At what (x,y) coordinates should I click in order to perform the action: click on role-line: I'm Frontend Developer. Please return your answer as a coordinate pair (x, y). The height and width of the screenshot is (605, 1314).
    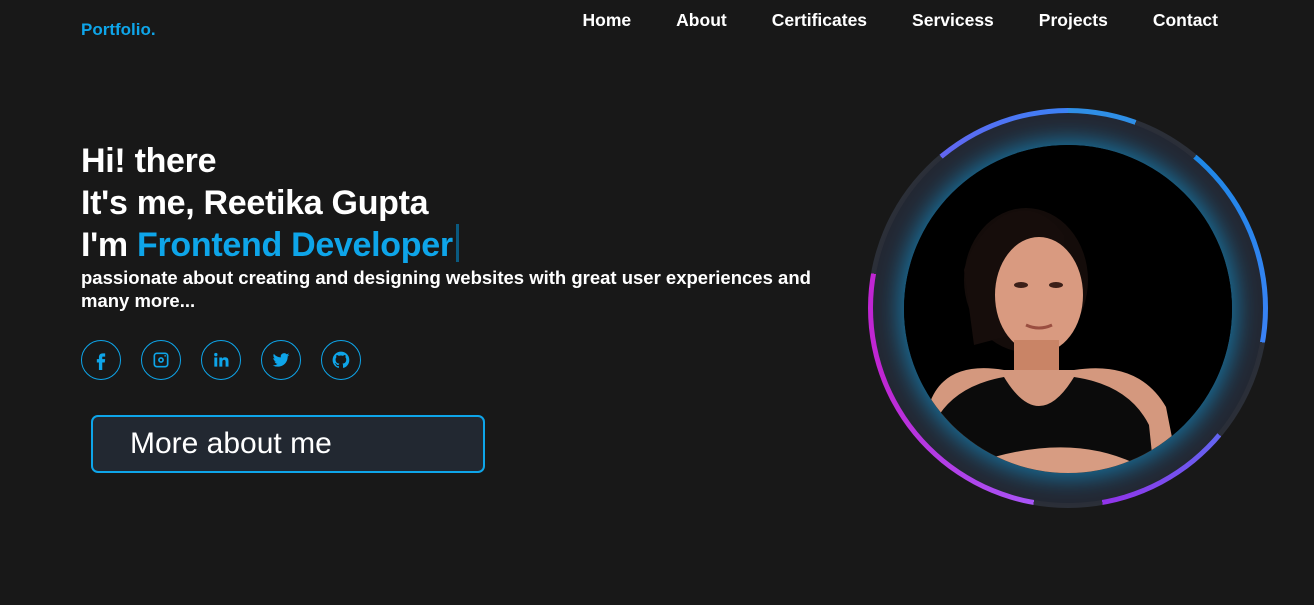
    Looking at the image, I should click on (471, 245).